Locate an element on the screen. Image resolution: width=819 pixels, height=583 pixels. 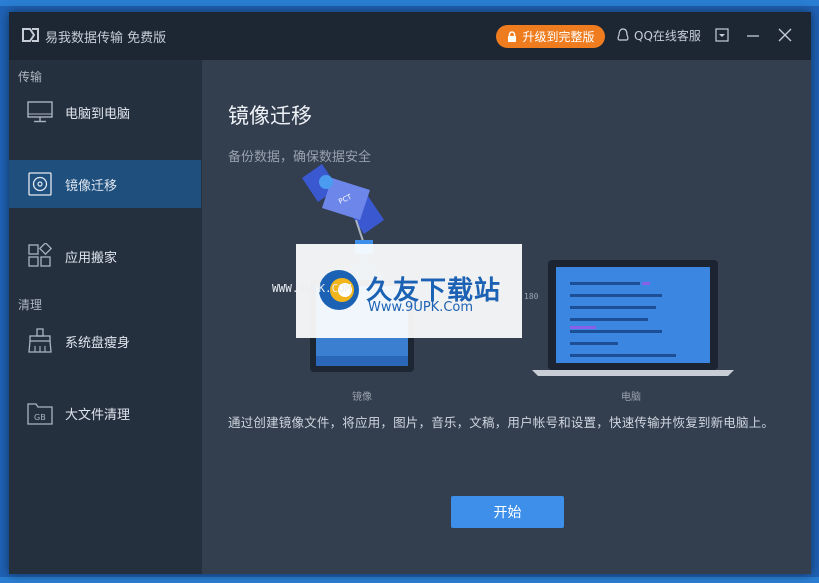
gb-folder-icon: GB is located at coordinates (40, 414).